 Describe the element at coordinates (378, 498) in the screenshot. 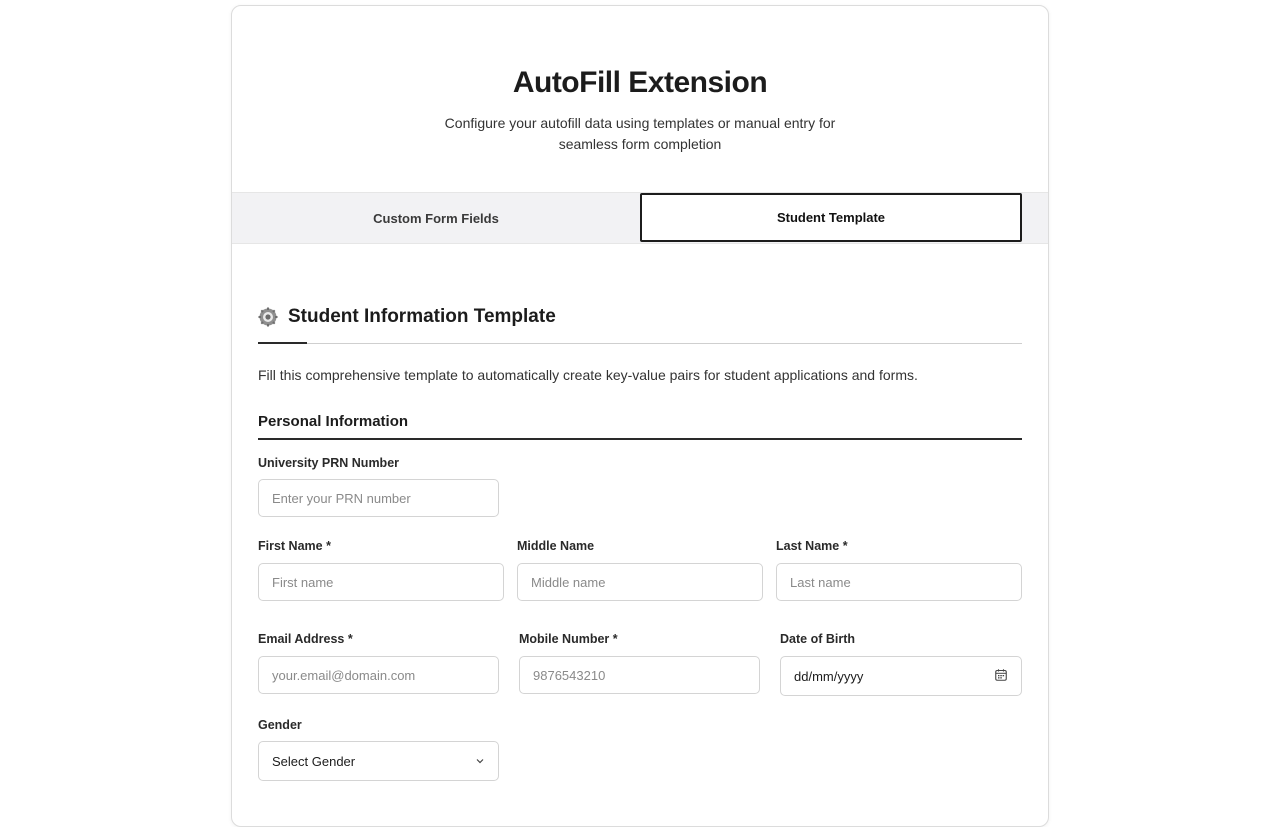

I see `prn-input` at that location.